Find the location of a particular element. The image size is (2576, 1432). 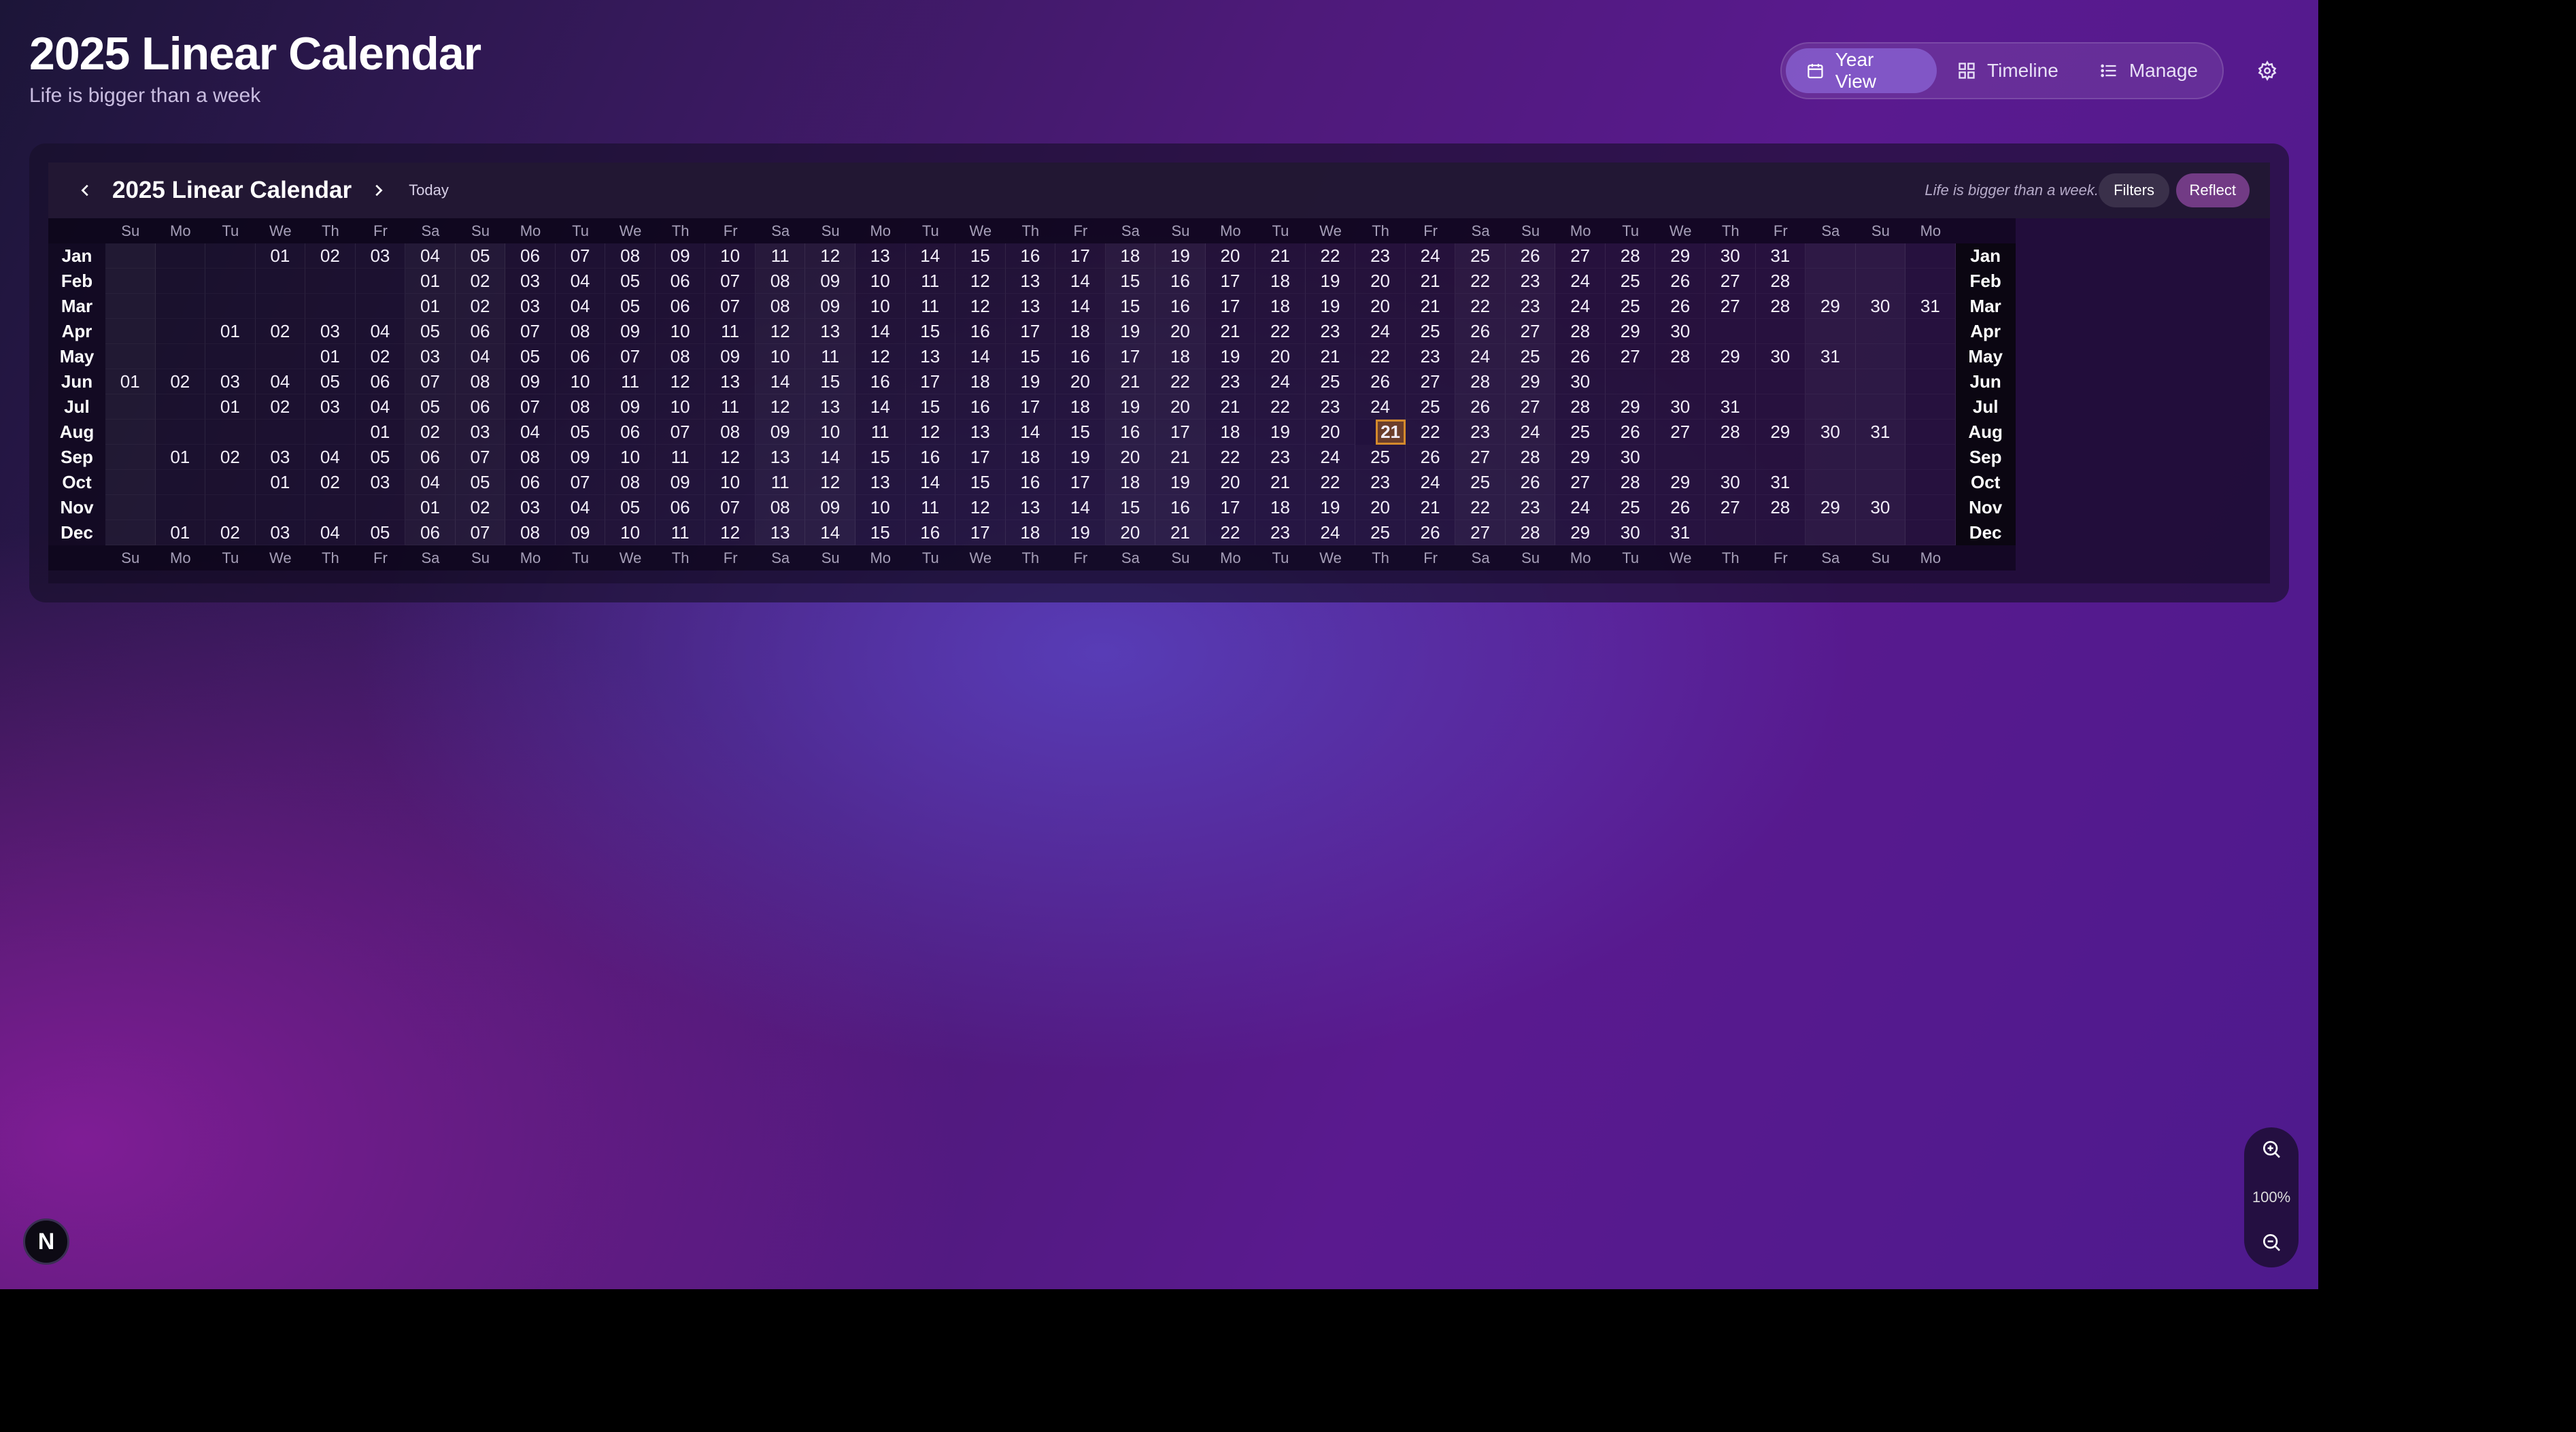

next-year-button is located at coordinates (378, 191).